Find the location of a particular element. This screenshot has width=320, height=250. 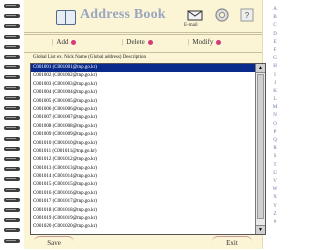

alphabet-index: A B C D E F G H I J K L M N O P Q R S T U V W X Y Z # is located at coordinates (275, 116).